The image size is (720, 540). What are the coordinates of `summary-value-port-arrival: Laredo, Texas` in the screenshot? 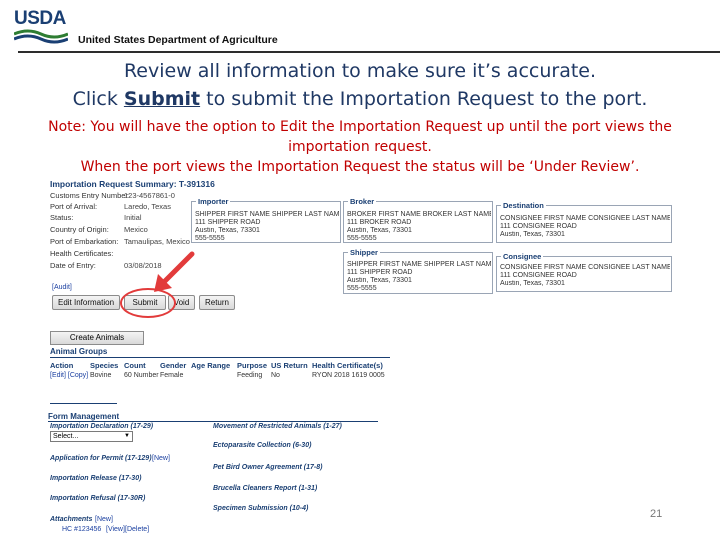 It's located at (147, 206).